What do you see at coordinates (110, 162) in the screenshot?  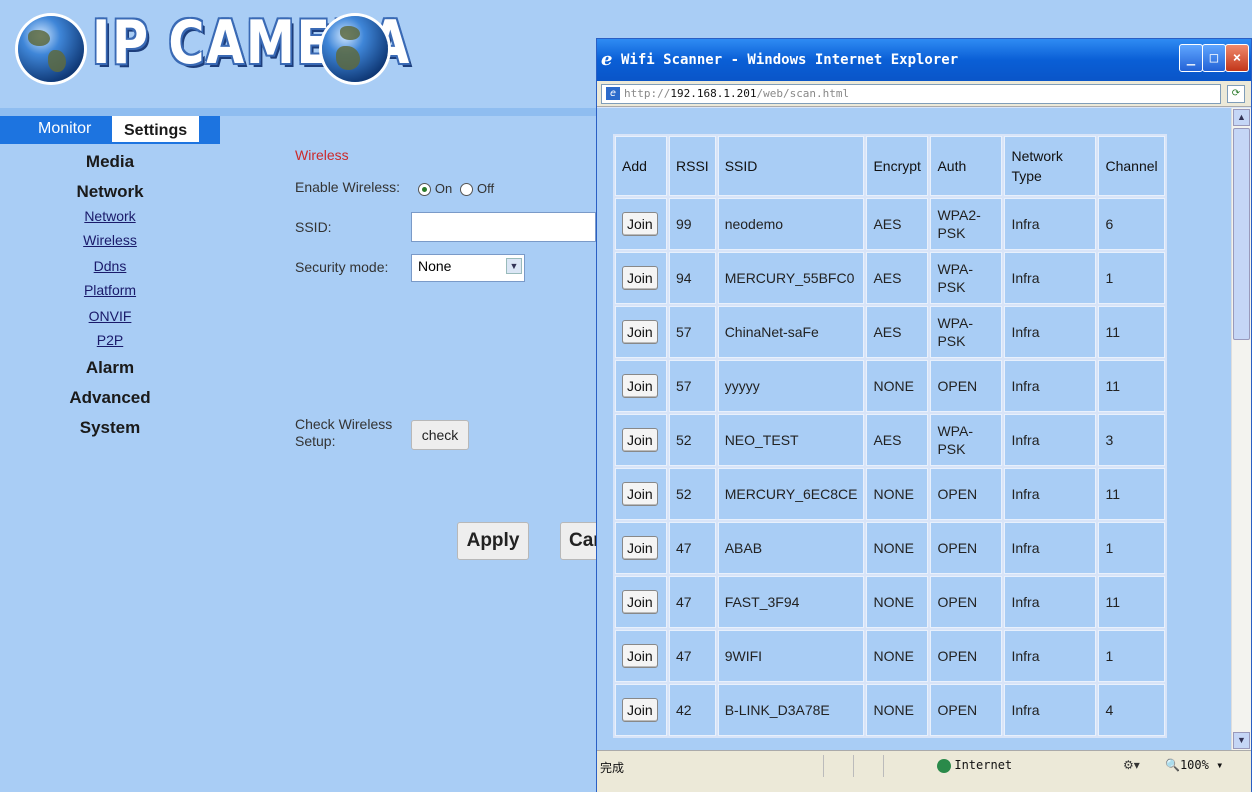 I see `sidebar-item-media: Media` at bounding box center [110, 162].